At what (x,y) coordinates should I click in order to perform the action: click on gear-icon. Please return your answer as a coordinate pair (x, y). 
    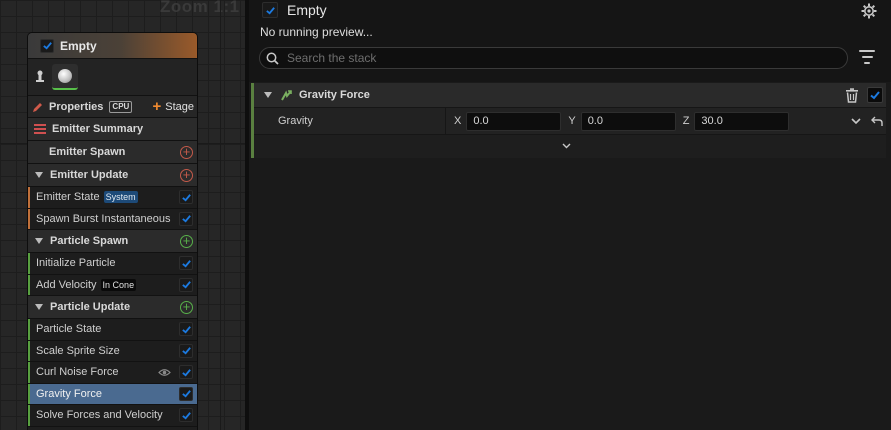
    Looking at the image, I should click on (869, 11).